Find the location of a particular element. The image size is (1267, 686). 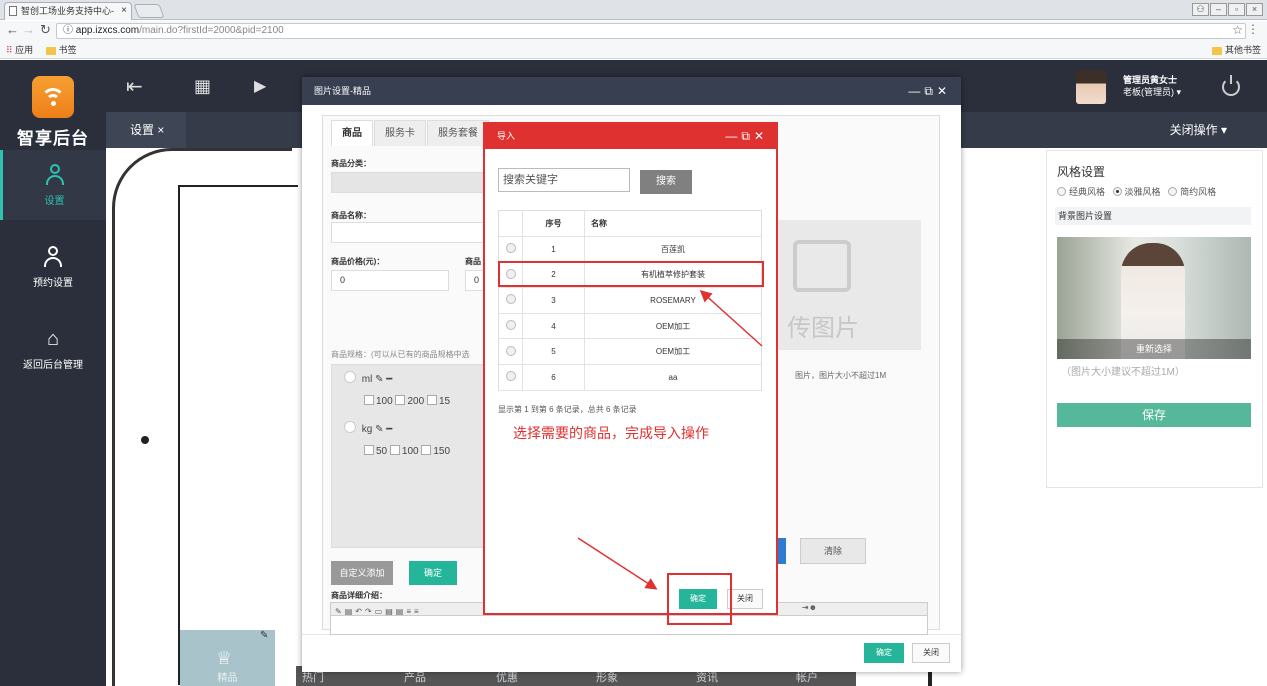

annotation-arrows is located at coordinates (670, 439).